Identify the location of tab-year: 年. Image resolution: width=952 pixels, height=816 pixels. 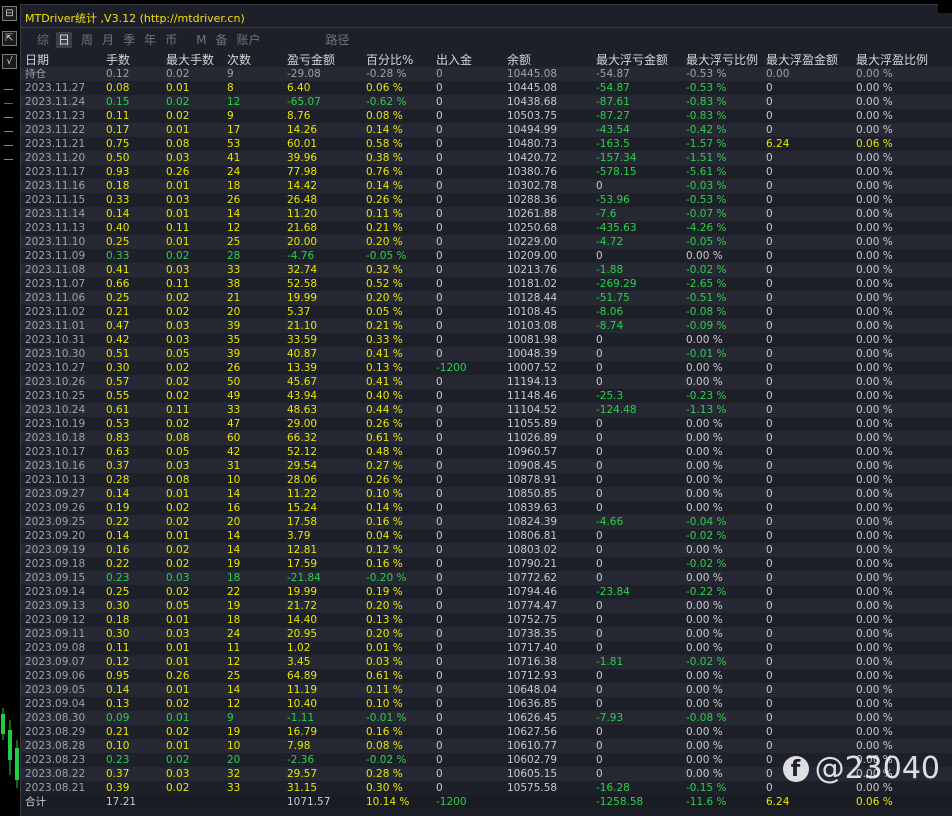
(150, 40).